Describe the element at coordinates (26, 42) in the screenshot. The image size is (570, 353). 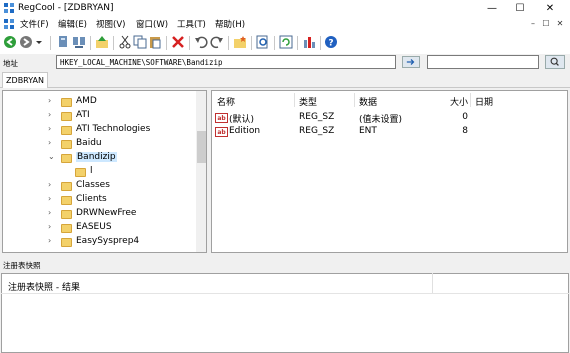
I see `forward-icon` at that location.